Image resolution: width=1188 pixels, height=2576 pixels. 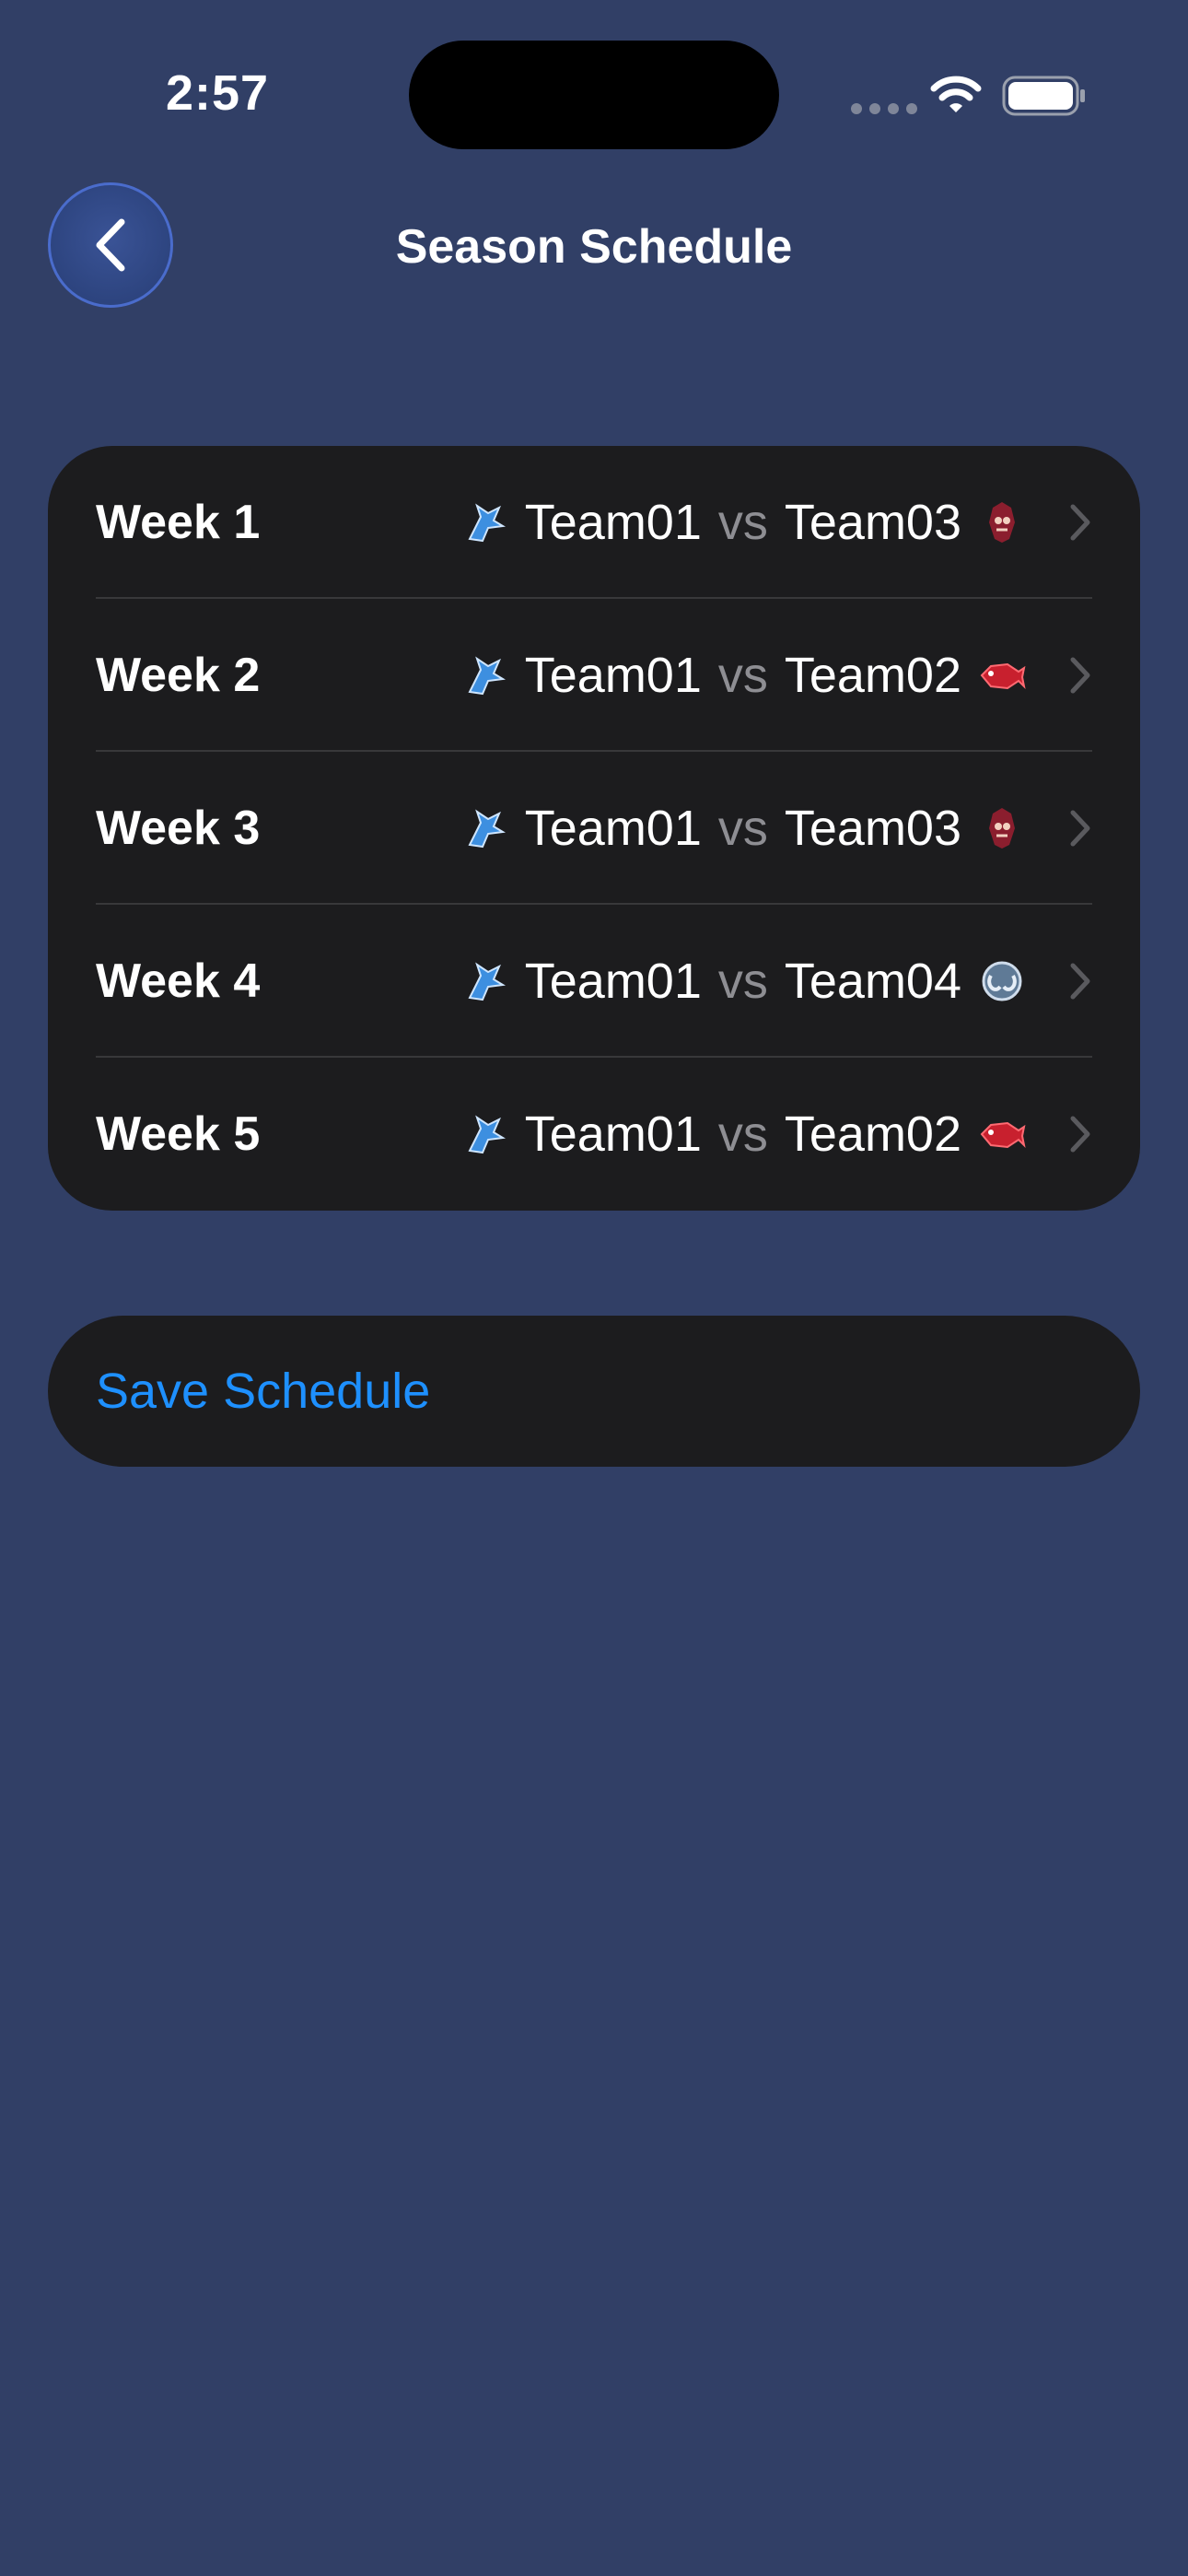 What do you see at coordinates (1043, 96) in the screenshot?
I see `battery-icon` at bounding box center [1043, 96].